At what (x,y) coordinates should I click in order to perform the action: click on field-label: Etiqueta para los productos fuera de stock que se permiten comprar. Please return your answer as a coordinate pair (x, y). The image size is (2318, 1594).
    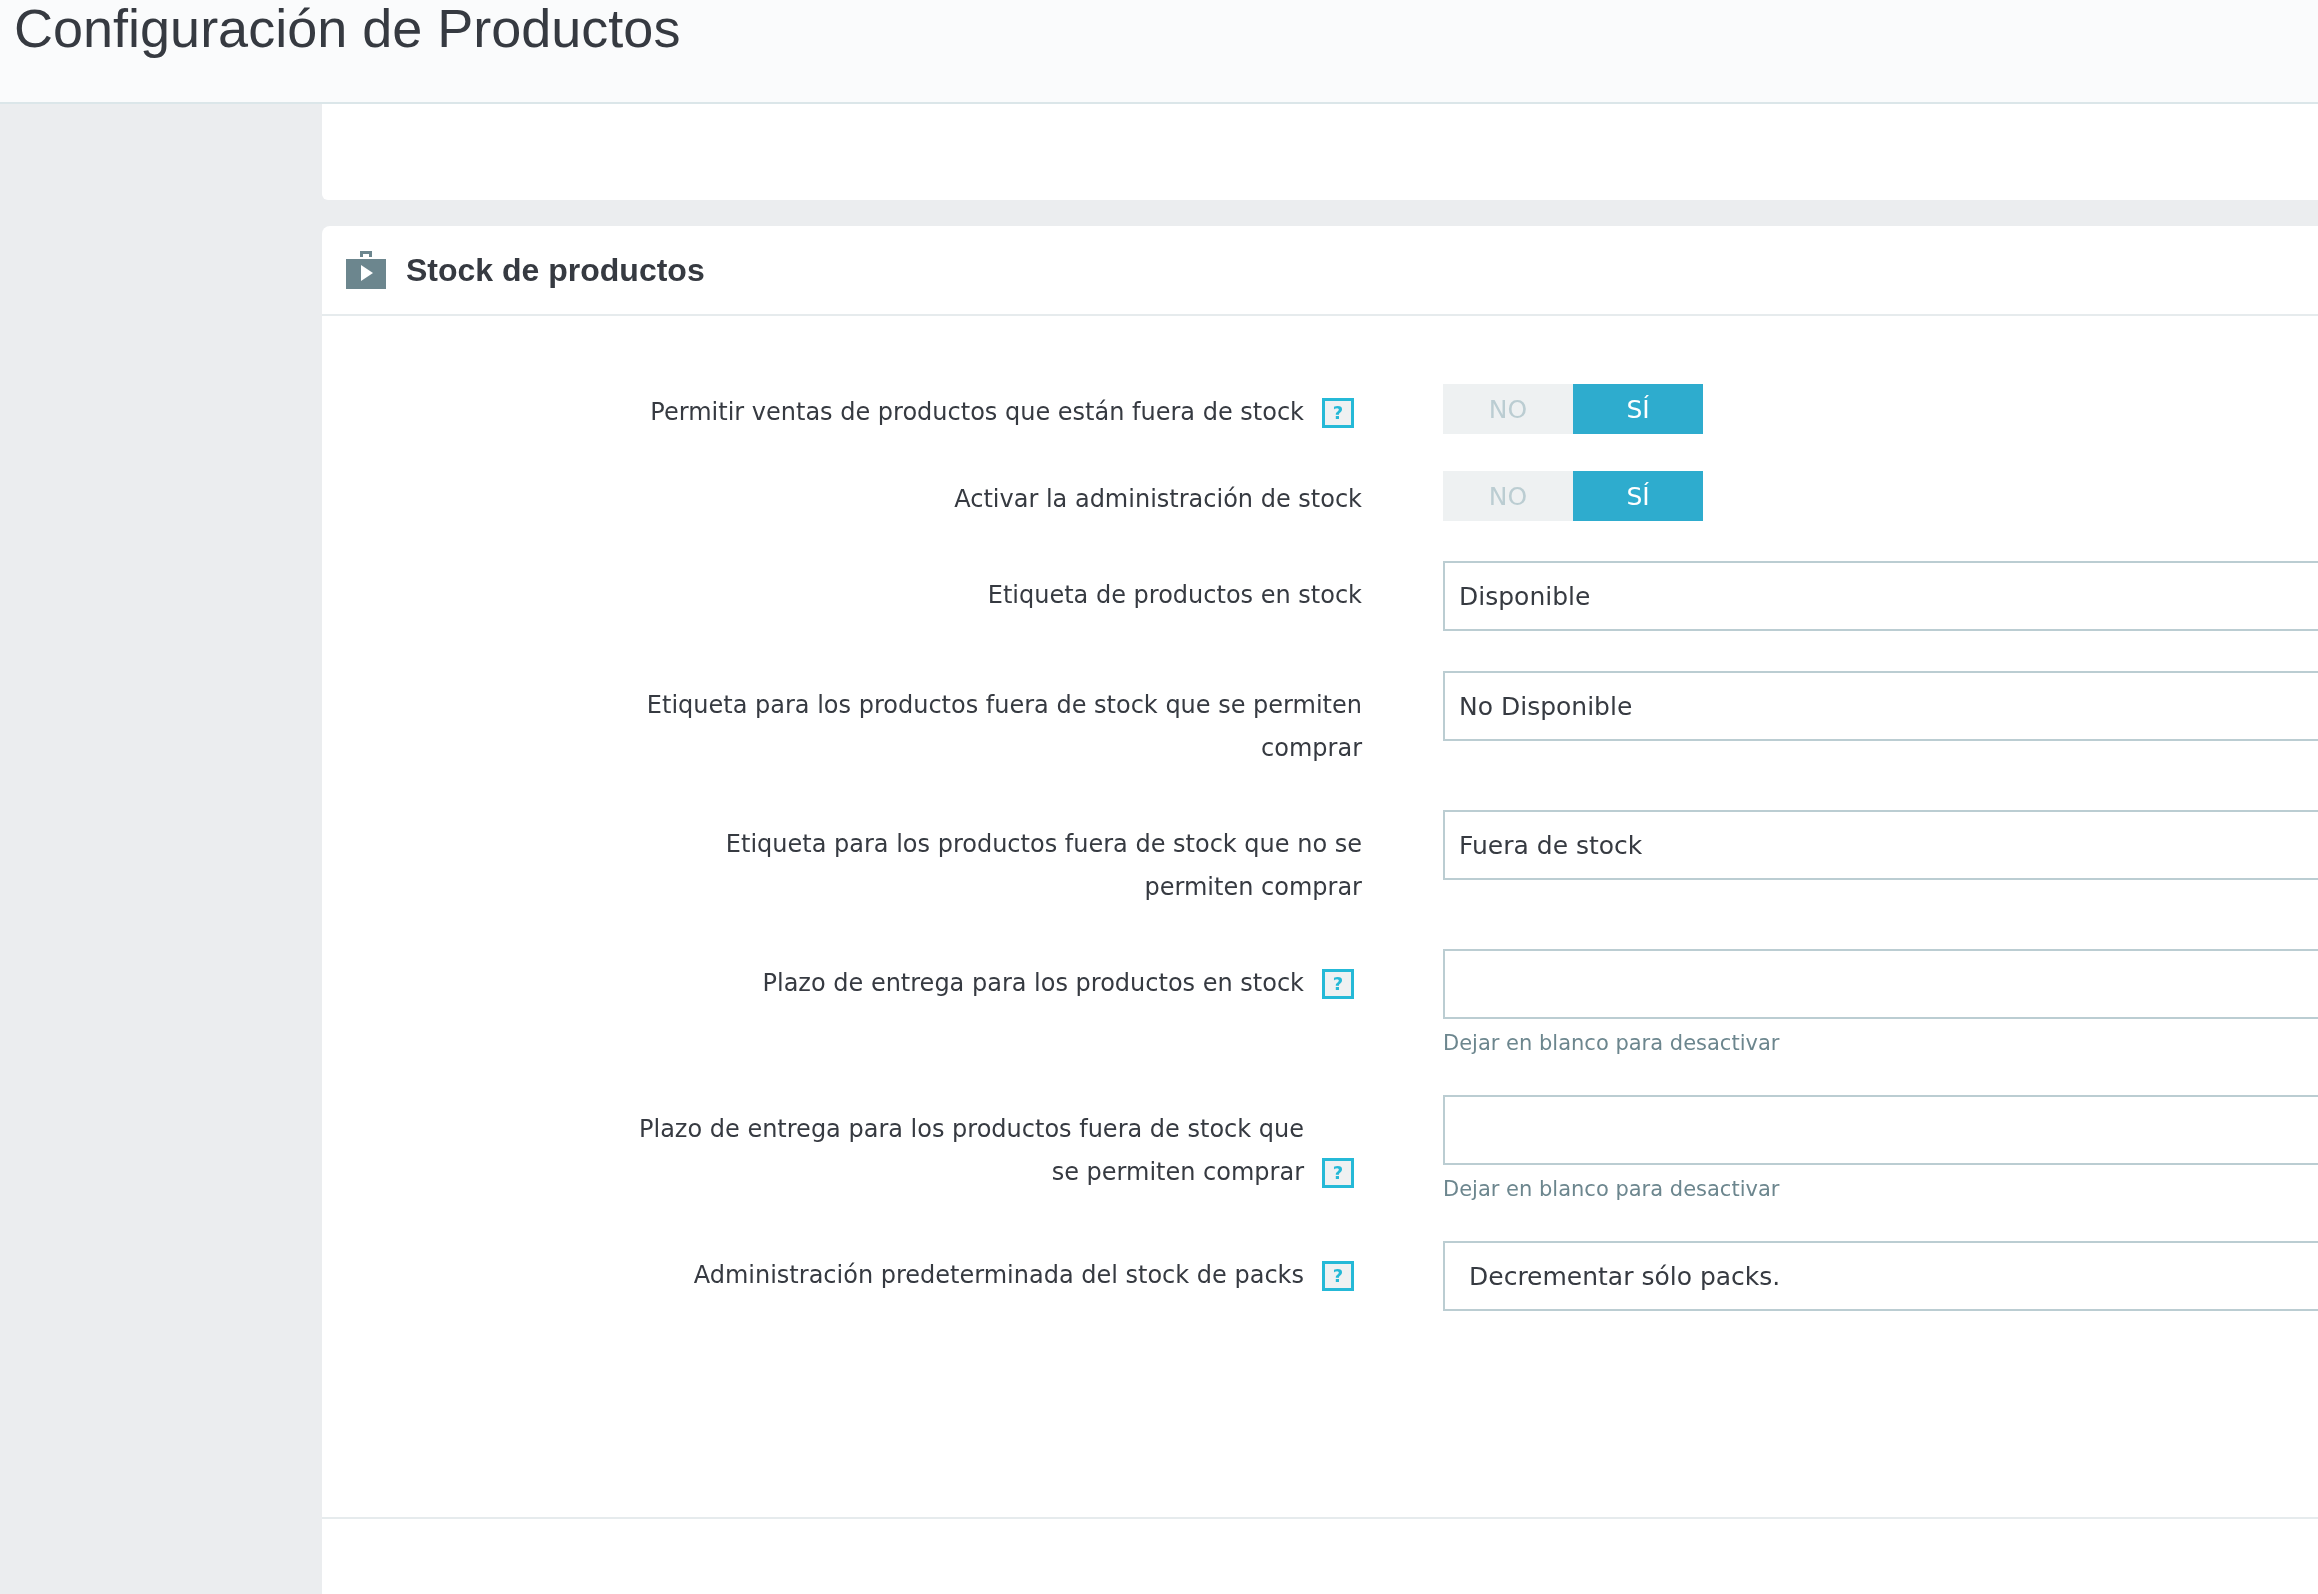
    Looking at the image, I should click on (1003, 727).